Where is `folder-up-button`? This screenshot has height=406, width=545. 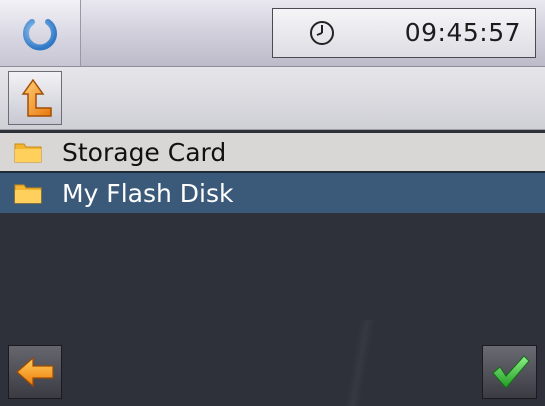
folder-up-button is located at coordinates (35, 98).